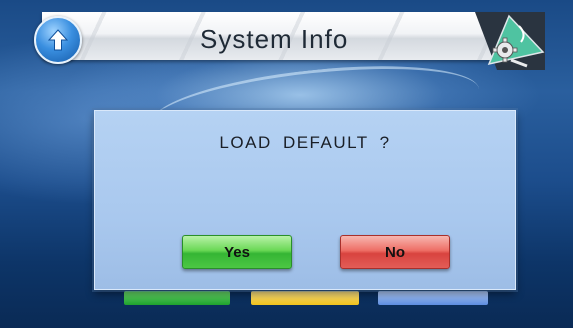 The image size is (573, 328). What do you see at coordinates (433, 298) in the screenshot?
I see `menu-tile-blue` at bounding box center [433, 298].